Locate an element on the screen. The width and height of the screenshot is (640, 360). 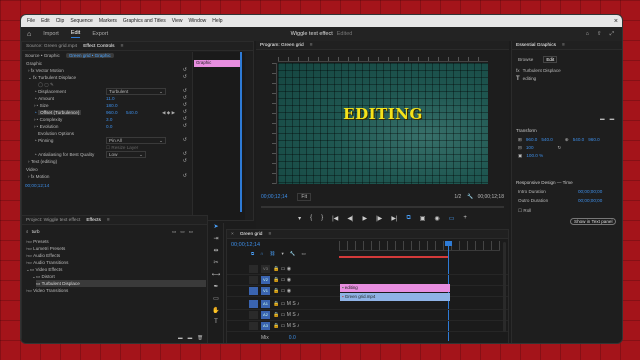
go-to-out-icon: ▶| is located at coordinates (394, 220).